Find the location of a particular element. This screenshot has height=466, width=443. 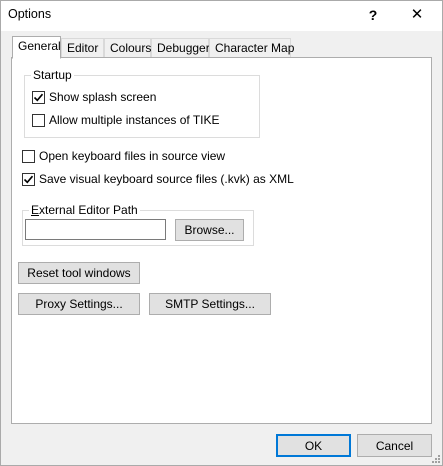

allow-multiple-instances-checkbox: Allow multiple instances of TIKE is located at coordinates (126, 120).